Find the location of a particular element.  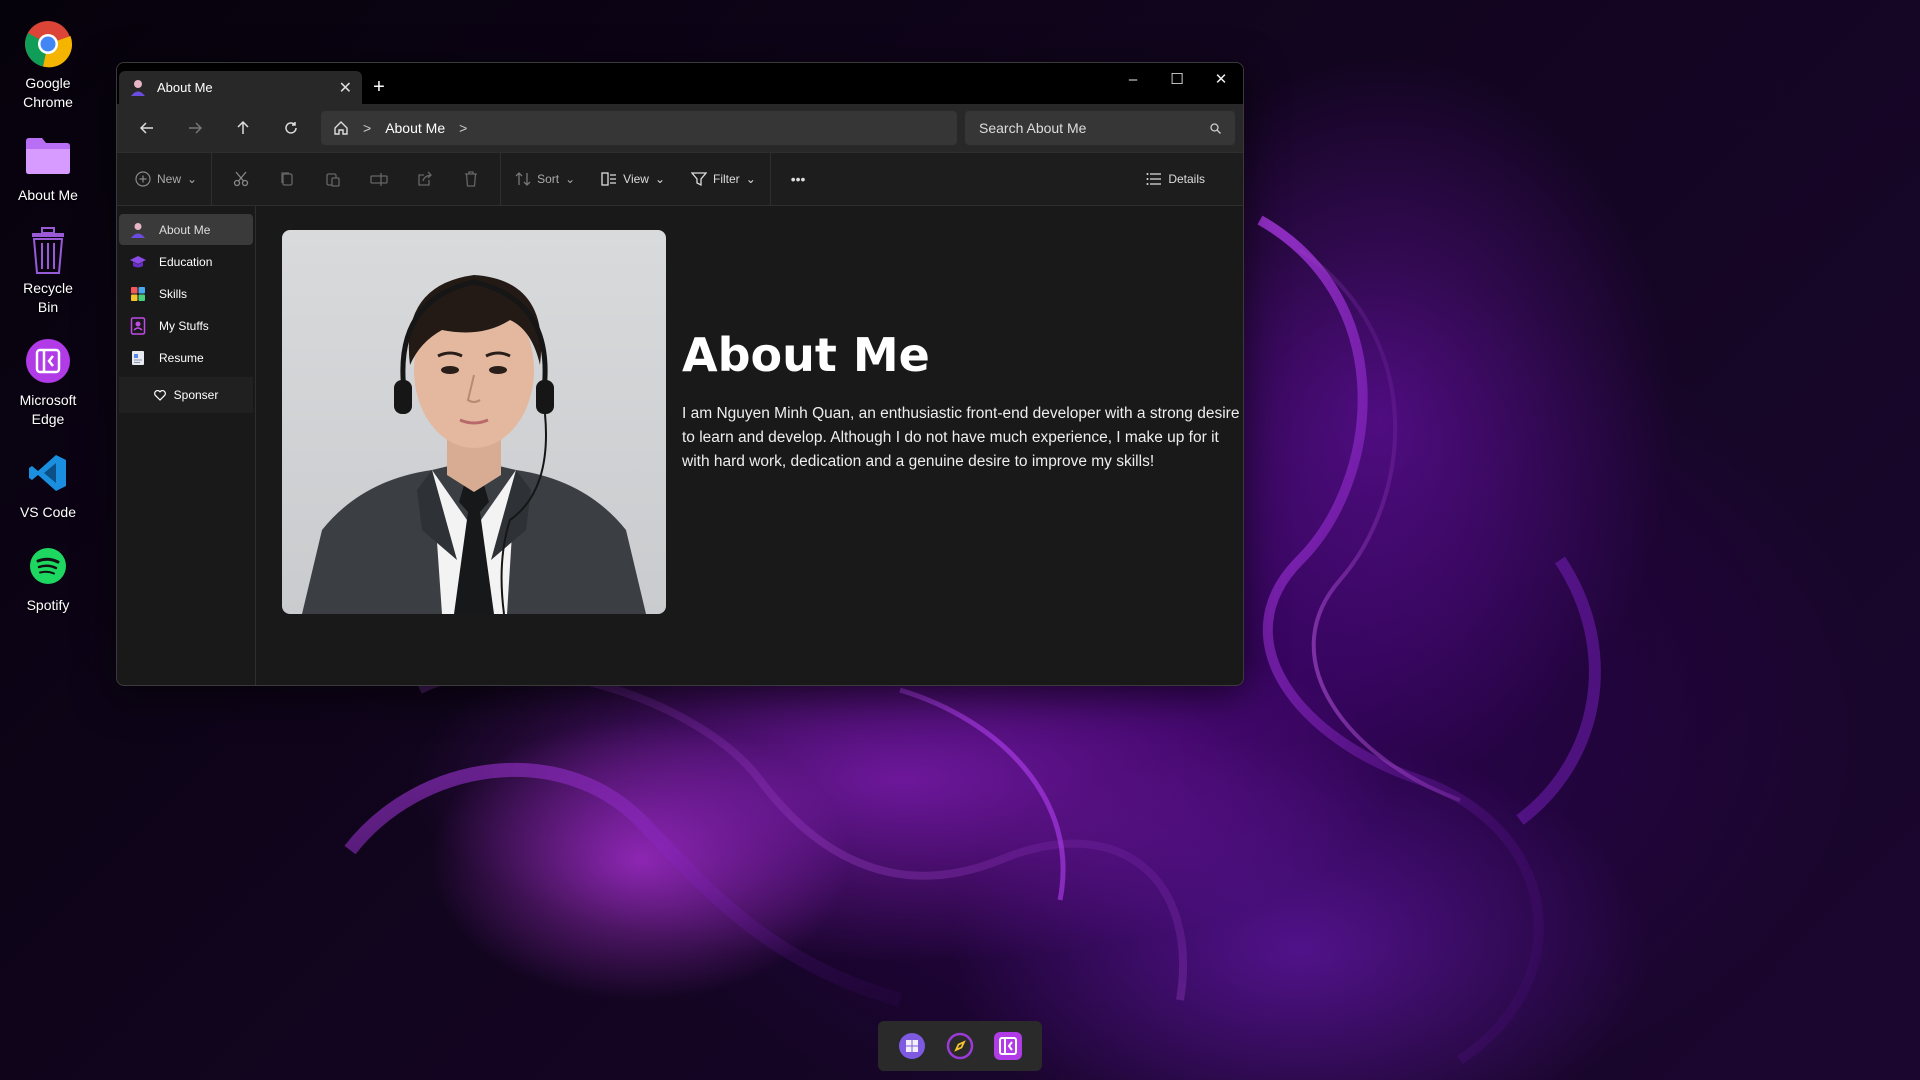

desktop-icon-label: Recycle Bin is located at coordinates (48, 297).